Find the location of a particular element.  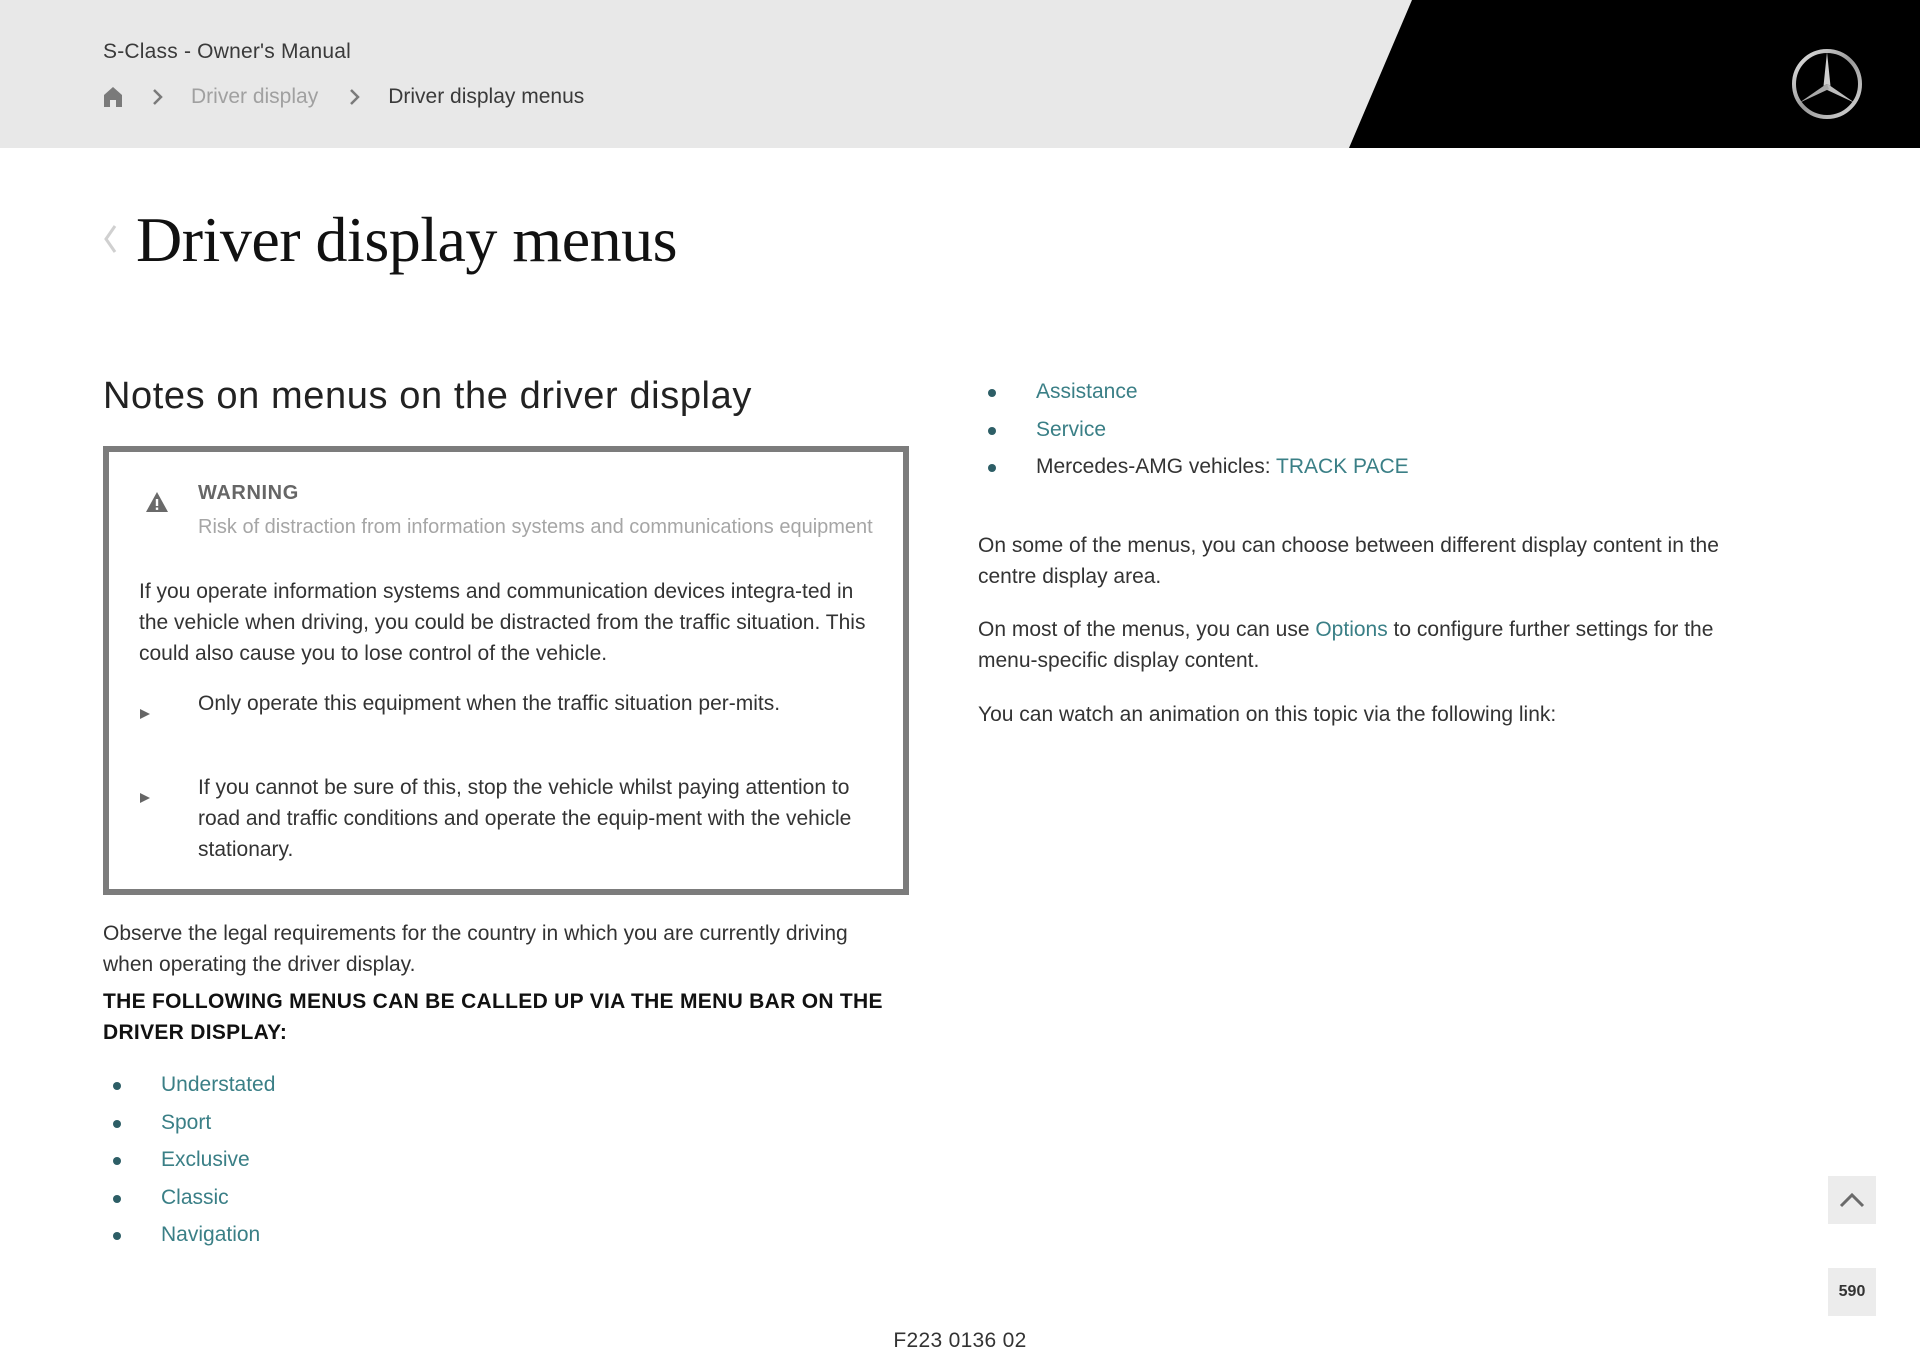

breadcrumb-item-driver-display: Driver display is located at coordinates (254, 97).